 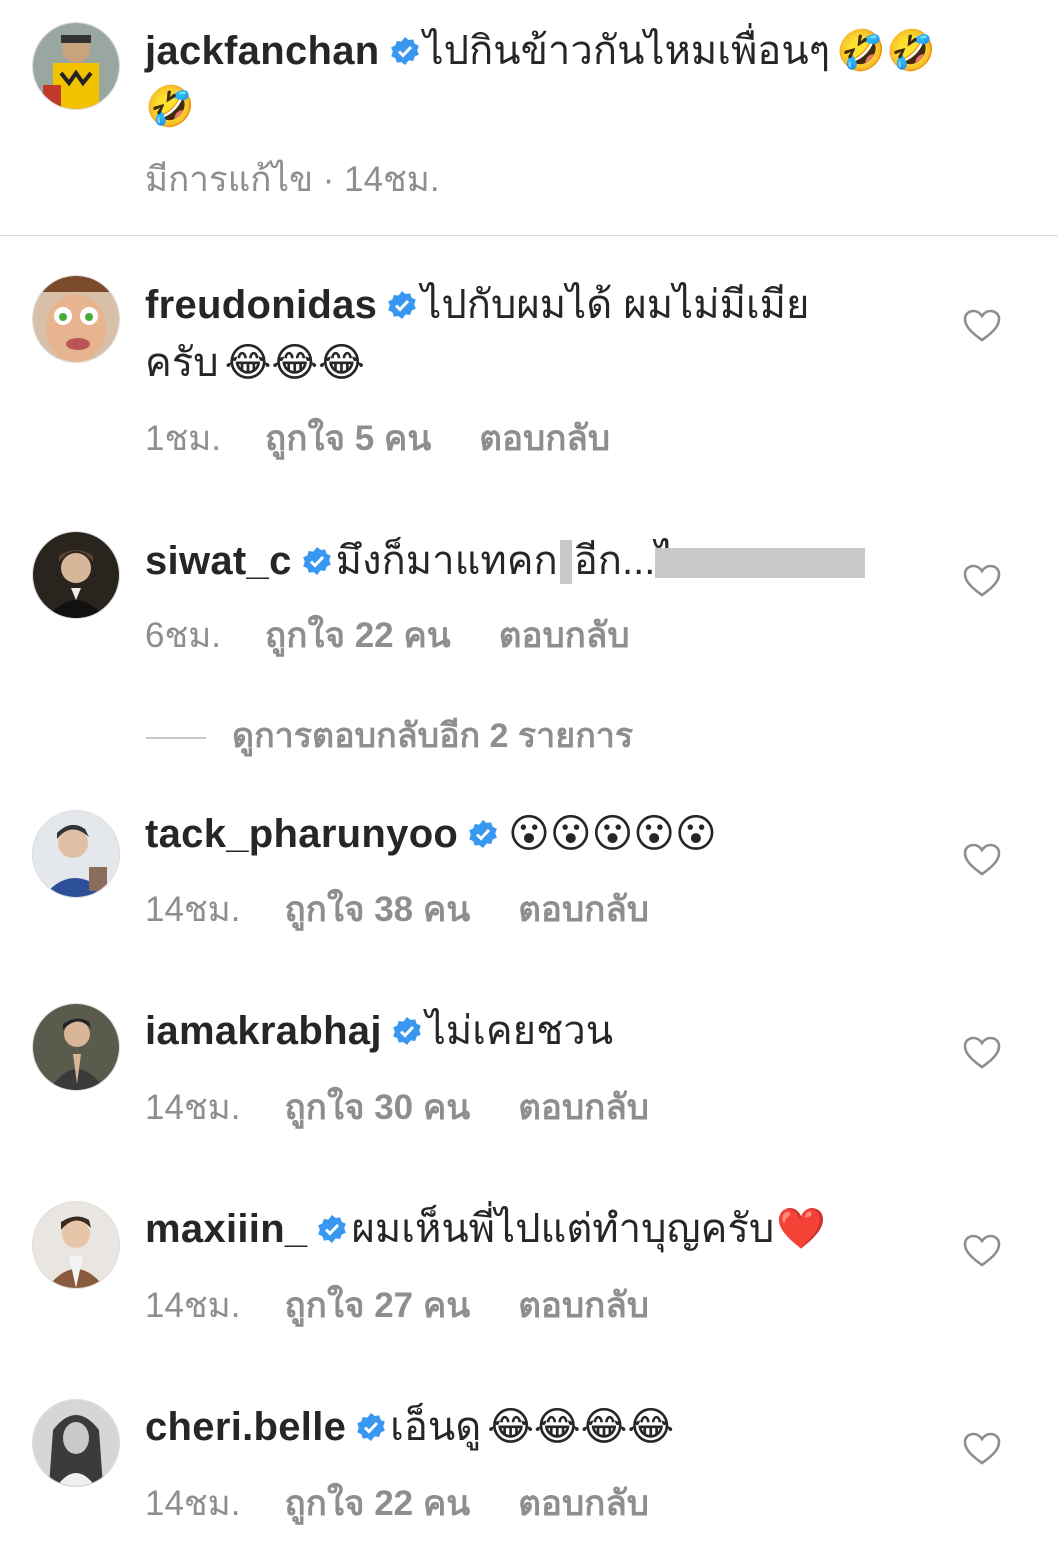 I want to click on comment-emojis: 😂😂😂, so click(x=294, y=363).